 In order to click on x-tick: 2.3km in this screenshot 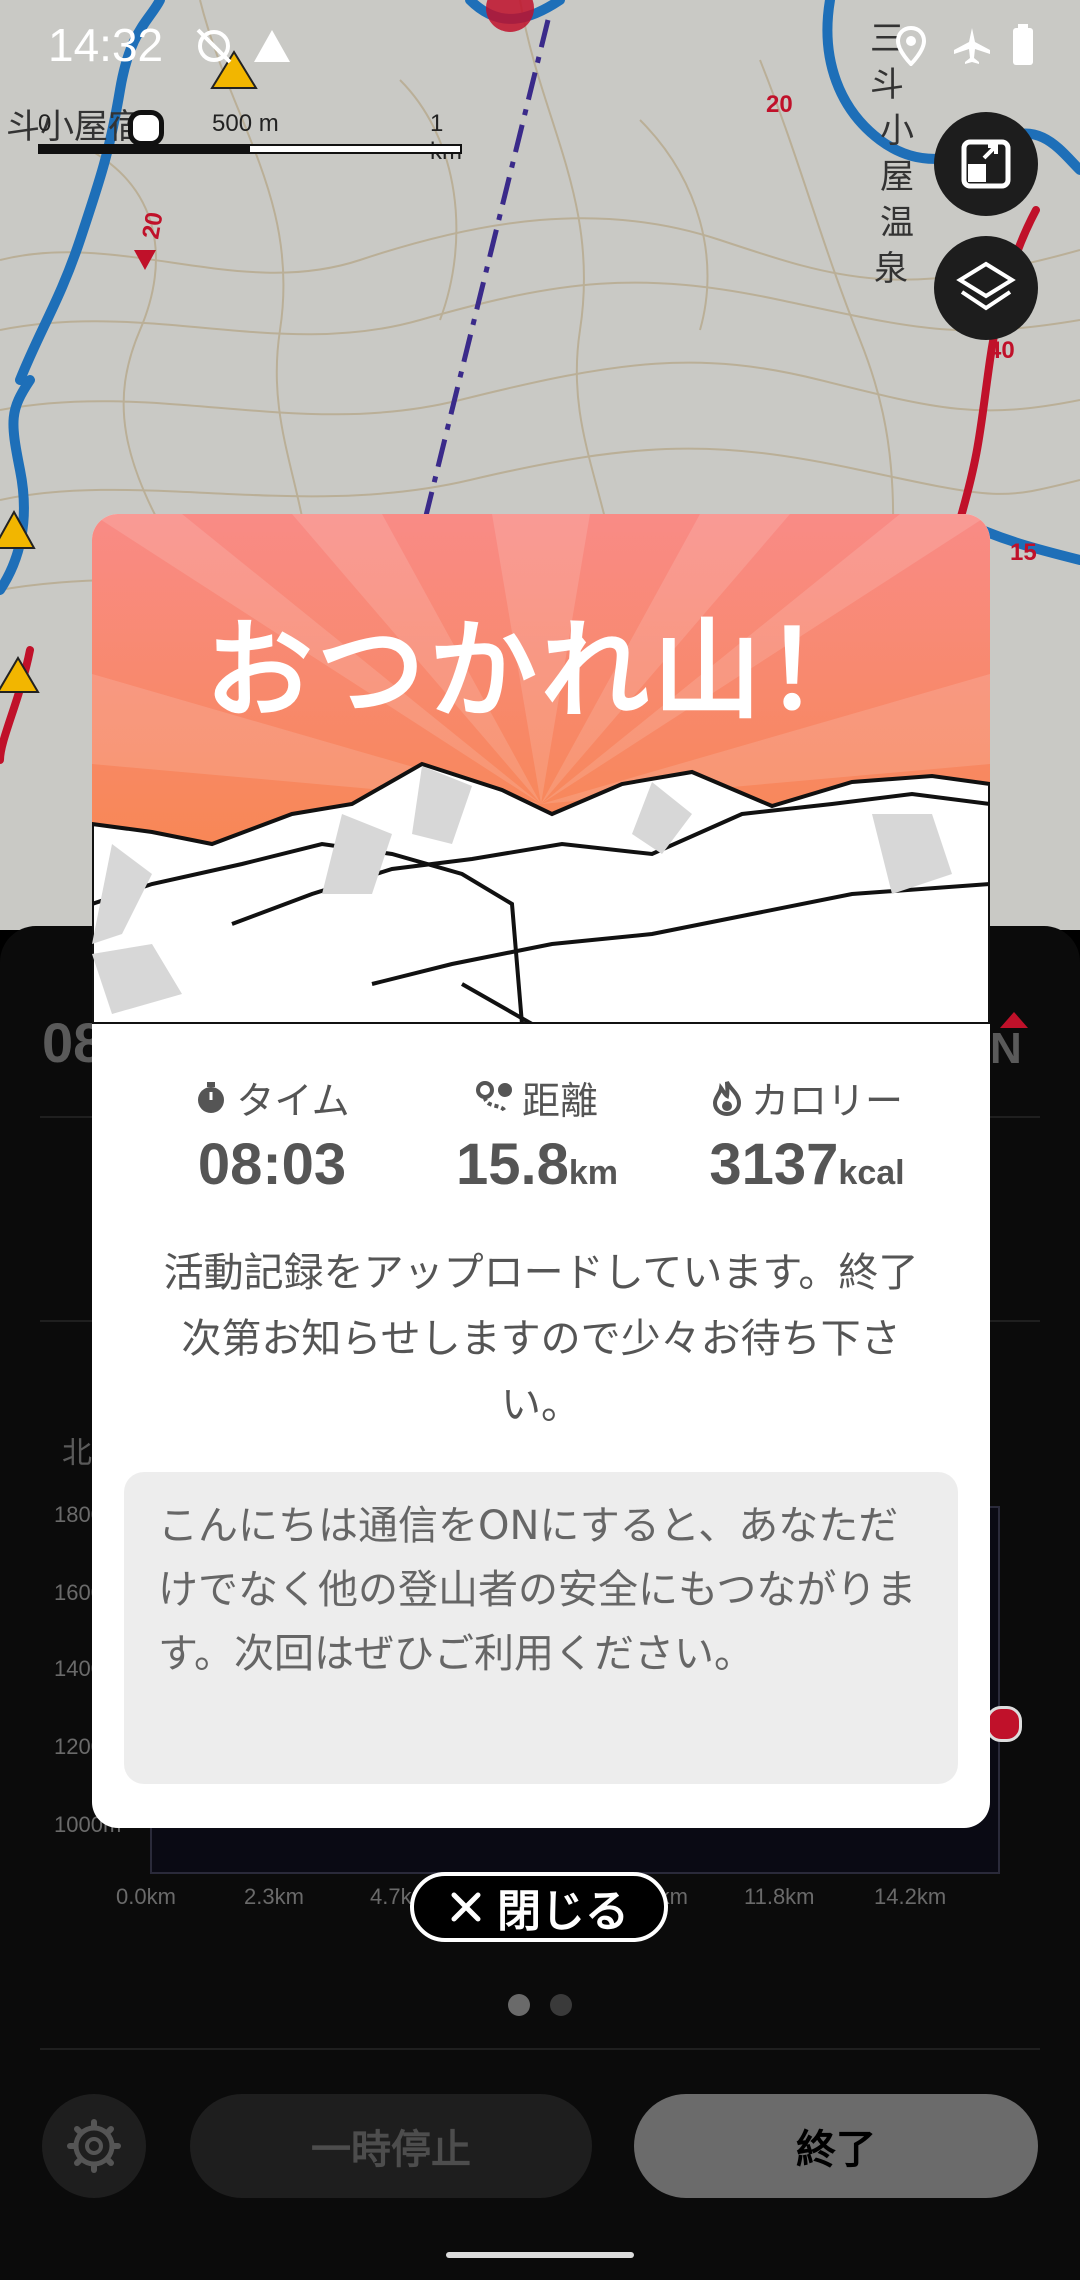, I will do `click(274, 1896)`.